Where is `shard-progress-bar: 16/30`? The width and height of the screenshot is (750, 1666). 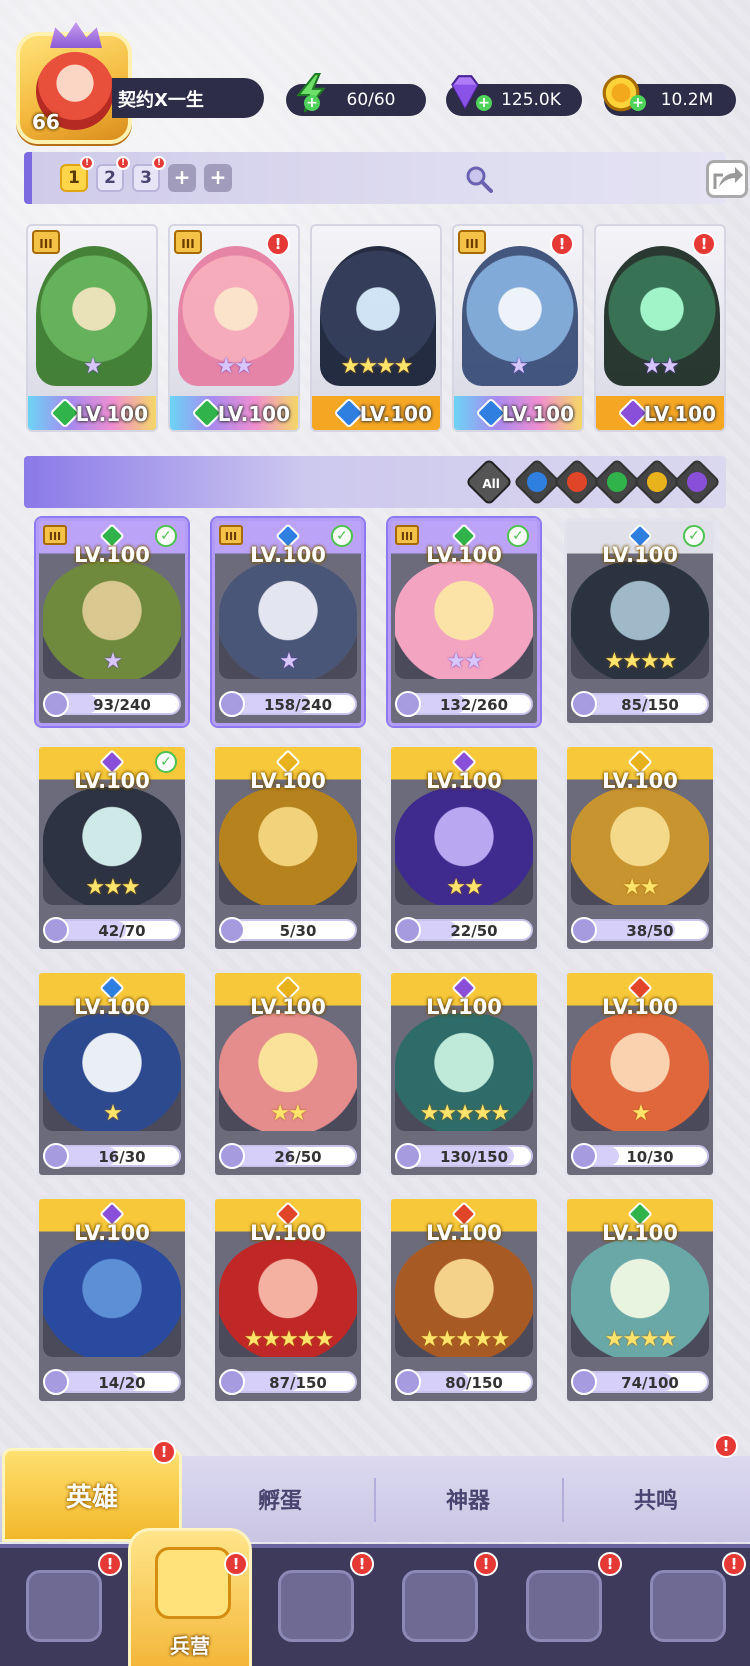
shard-progress-bar: 16/30 is located at coordinates (112, 1156).